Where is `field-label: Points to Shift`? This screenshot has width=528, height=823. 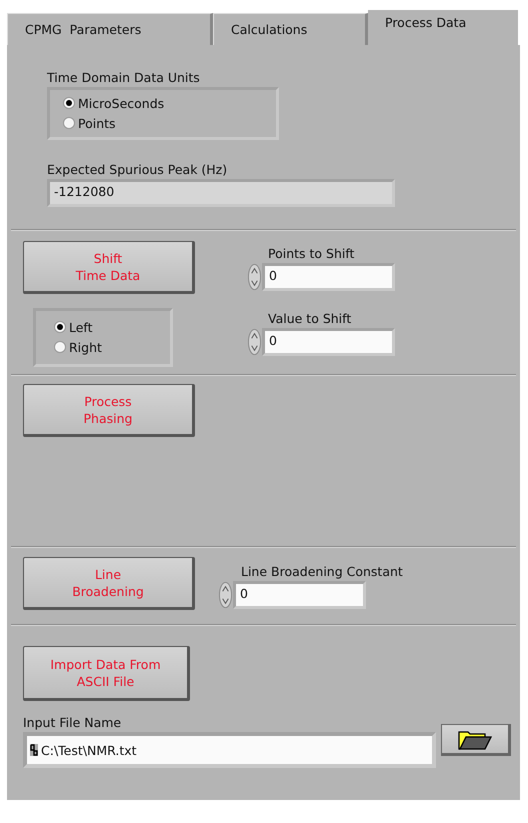
field-label: Points to Shift is located at coordinates (312, 253).